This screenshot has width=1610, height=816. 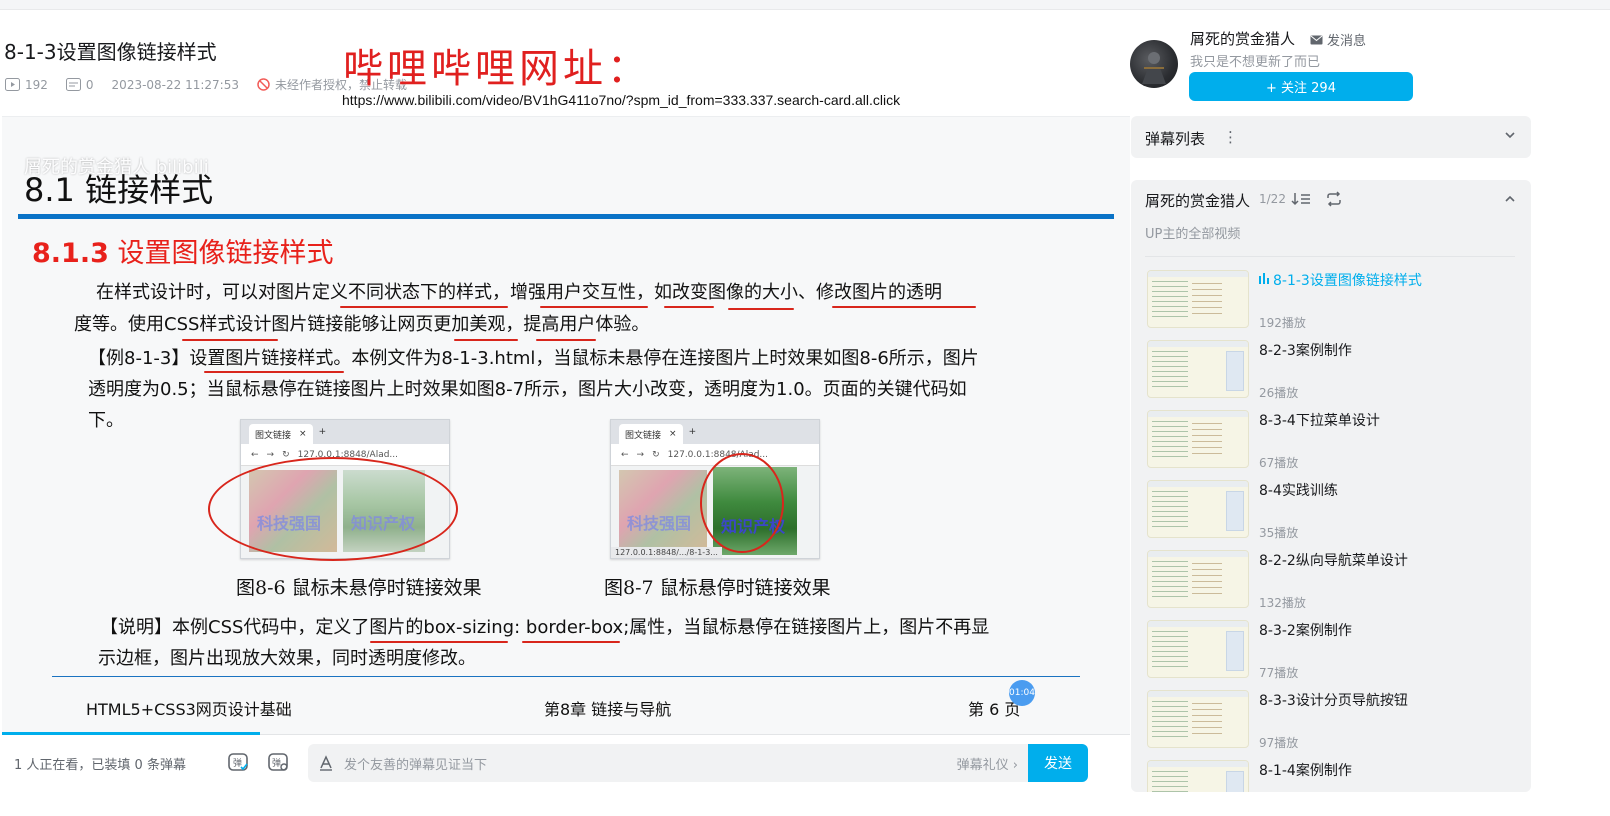 I want to click on text-style-icon, so click(x=326, y=763).